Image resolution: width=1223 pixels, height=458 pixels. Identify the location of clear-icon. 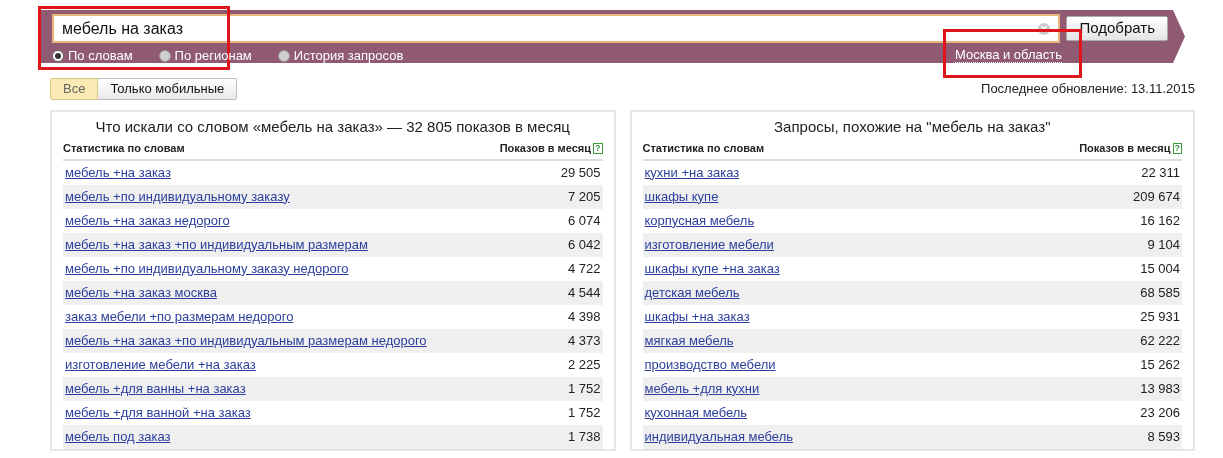
(1044, 28).